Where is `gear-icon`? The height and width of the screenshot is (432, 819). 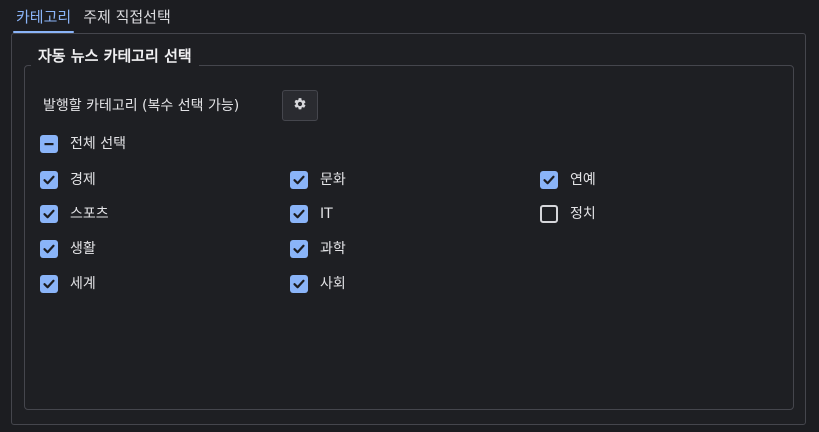 gear-icon is located at coordinates (300, 105).